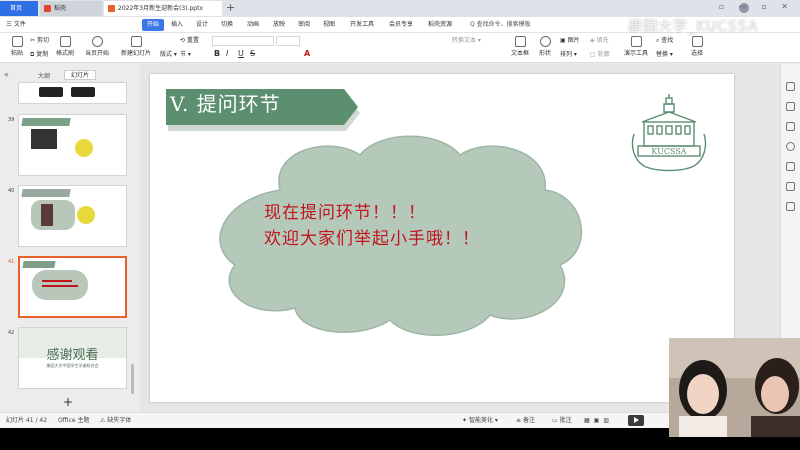  I want to click on font-color-button: A, so click(307, 53).